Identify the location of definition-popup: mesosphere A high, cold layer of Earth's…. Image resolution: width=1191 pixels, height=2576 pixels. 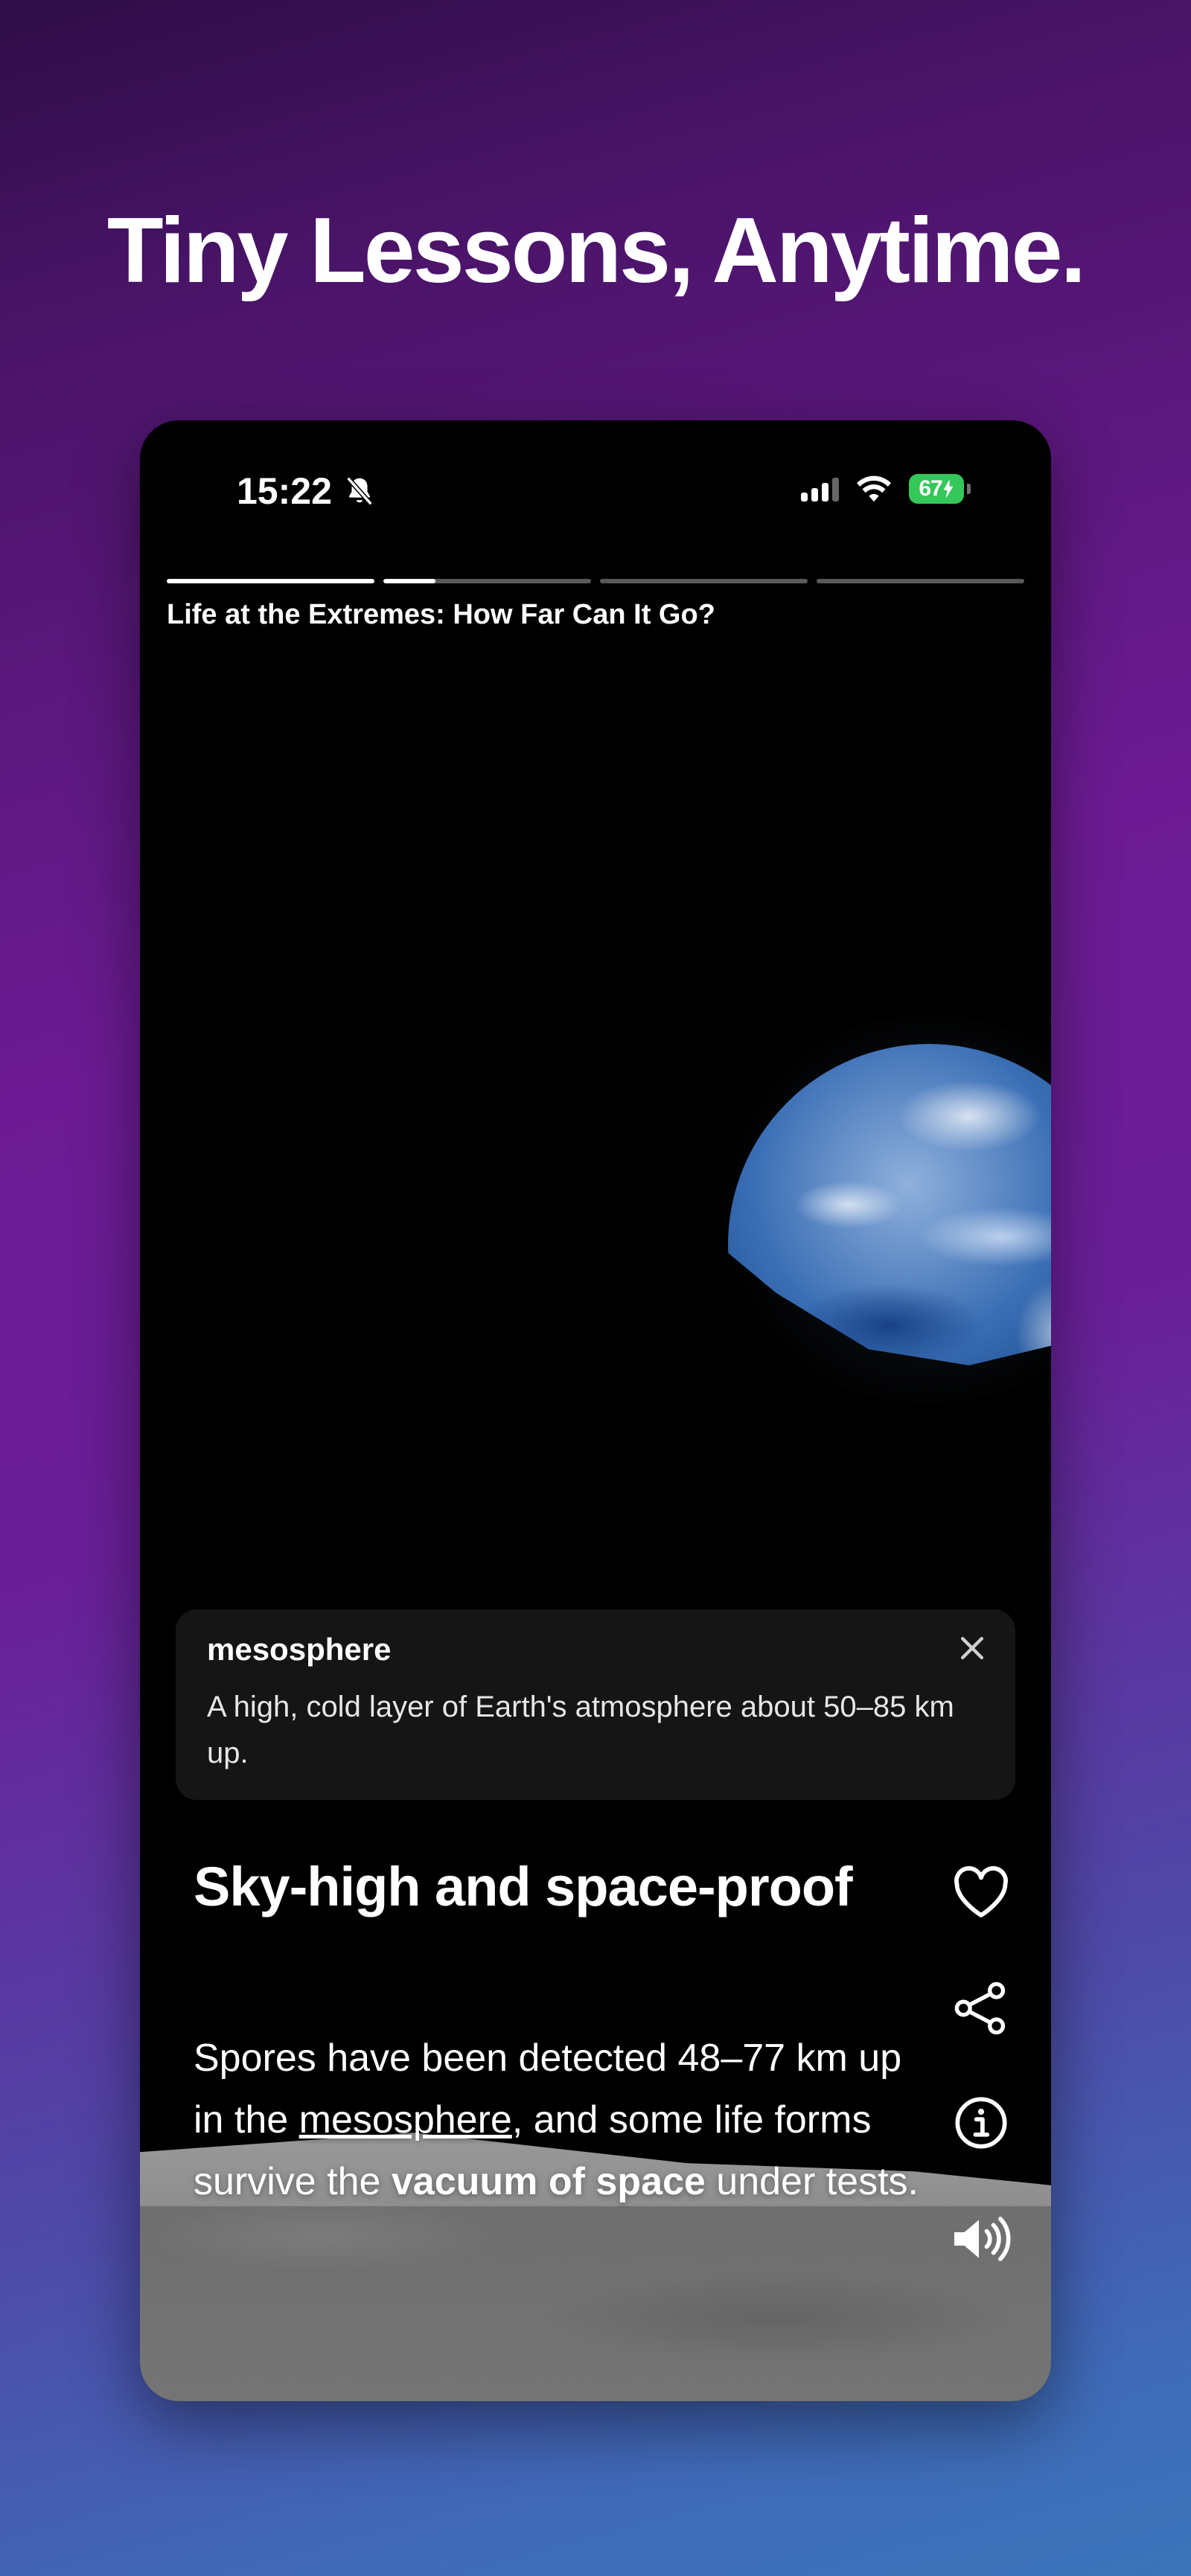
(595, 1705).